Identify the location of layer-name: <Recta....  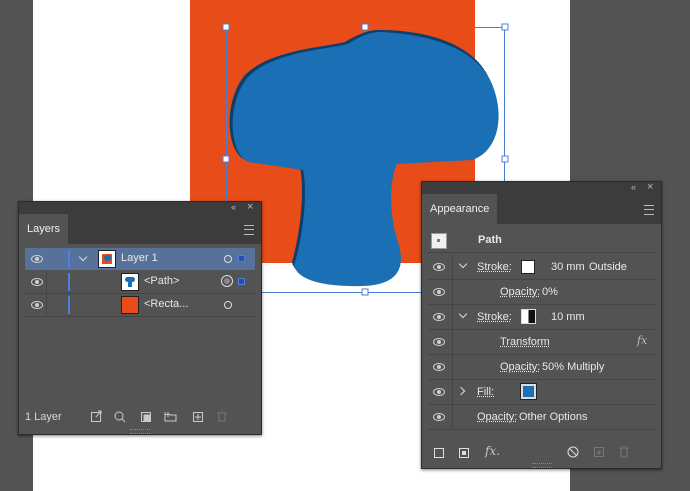
(166, 304).